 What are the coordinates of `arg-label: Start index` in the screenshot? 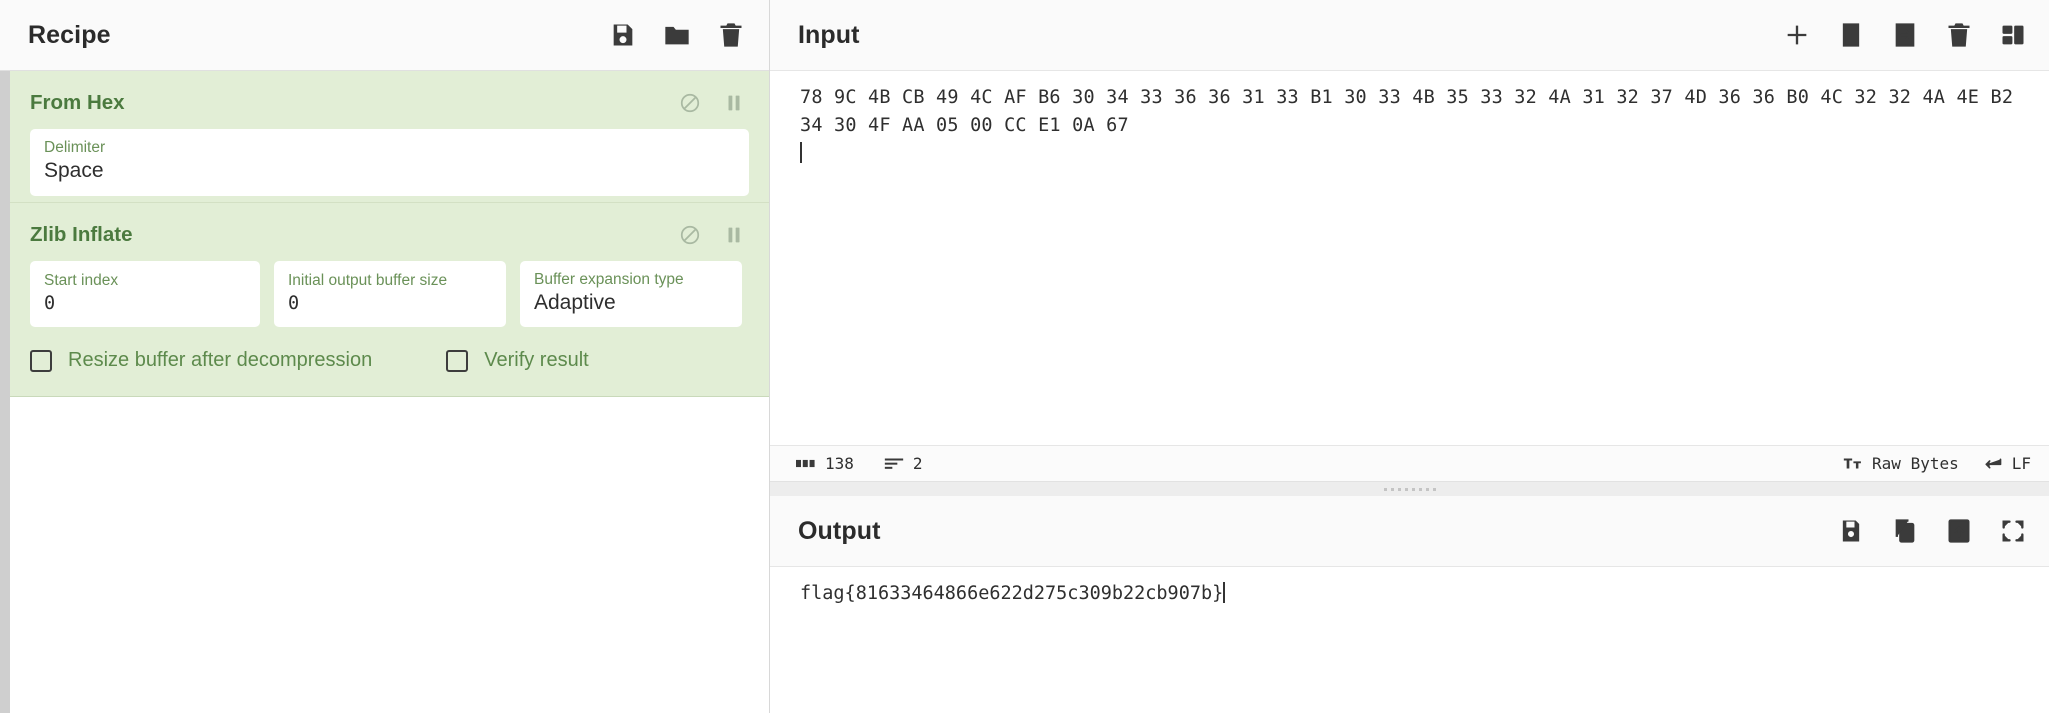 It's located at (81, 281).